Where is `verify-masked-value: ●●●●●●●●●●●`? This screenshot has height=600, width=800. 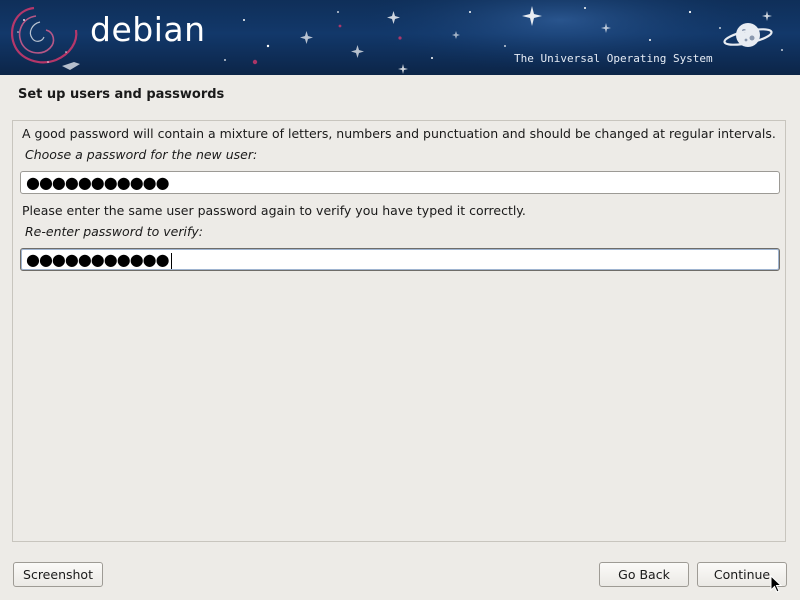 verify-masked-value: ●●●●●●●●●●● is located at coordinates (98, 259).